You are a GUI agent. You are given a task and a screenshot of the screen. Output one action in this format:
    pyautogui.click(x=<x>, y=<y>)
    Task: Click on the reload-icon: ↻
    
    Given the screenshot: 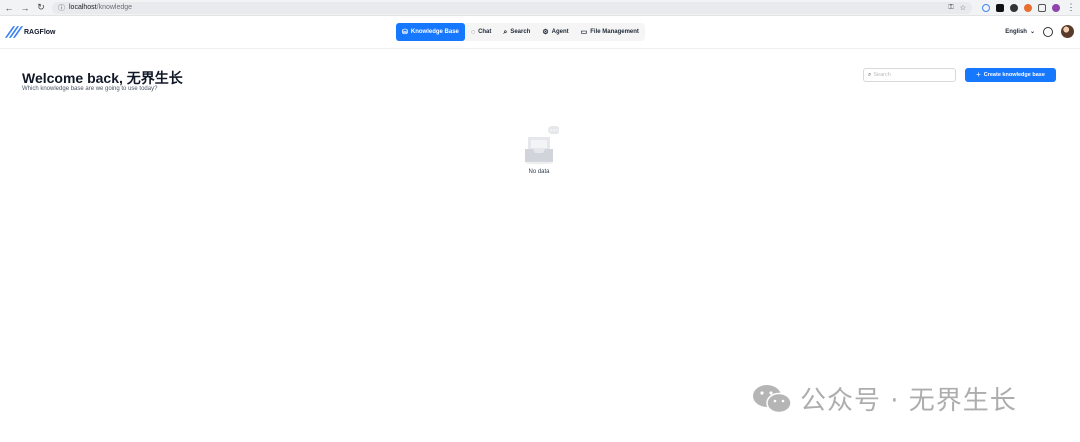 What is the action you would take?
    pyautogui.click(x=41, y=7)
    